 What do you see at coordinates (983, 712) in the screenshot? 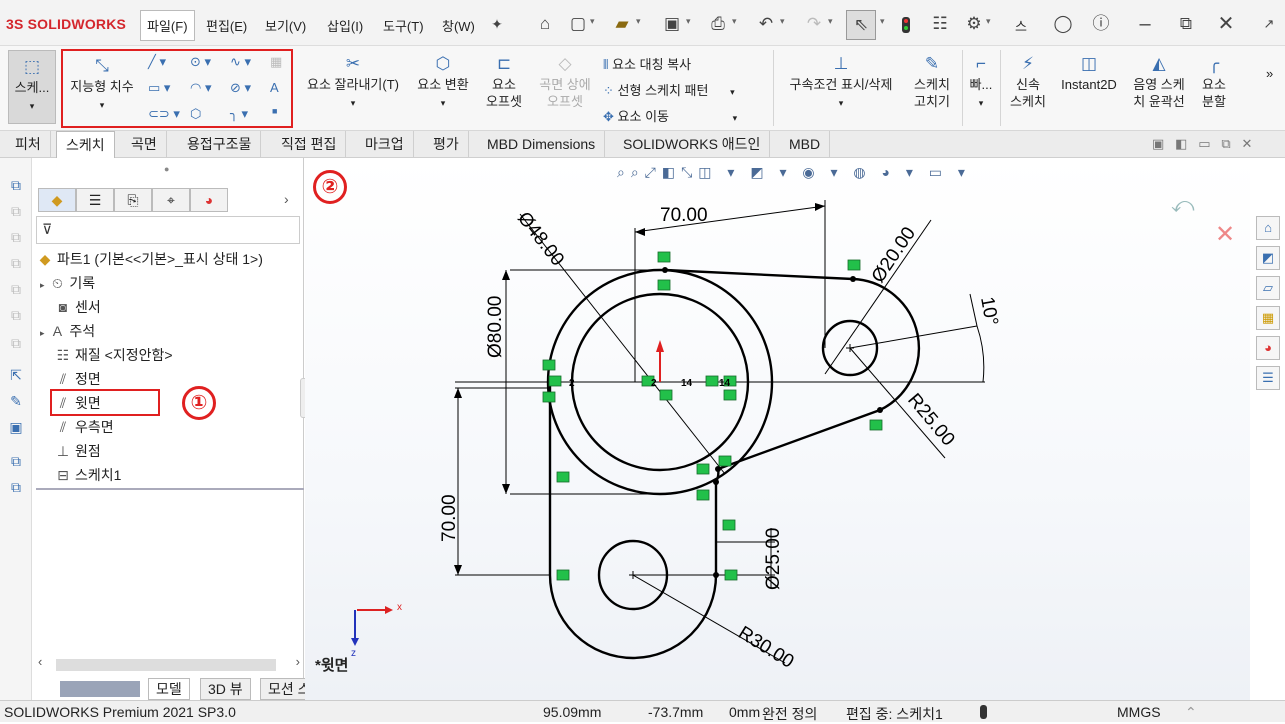
I see `rebuild-status-icon` at bounding box center [983, 712].